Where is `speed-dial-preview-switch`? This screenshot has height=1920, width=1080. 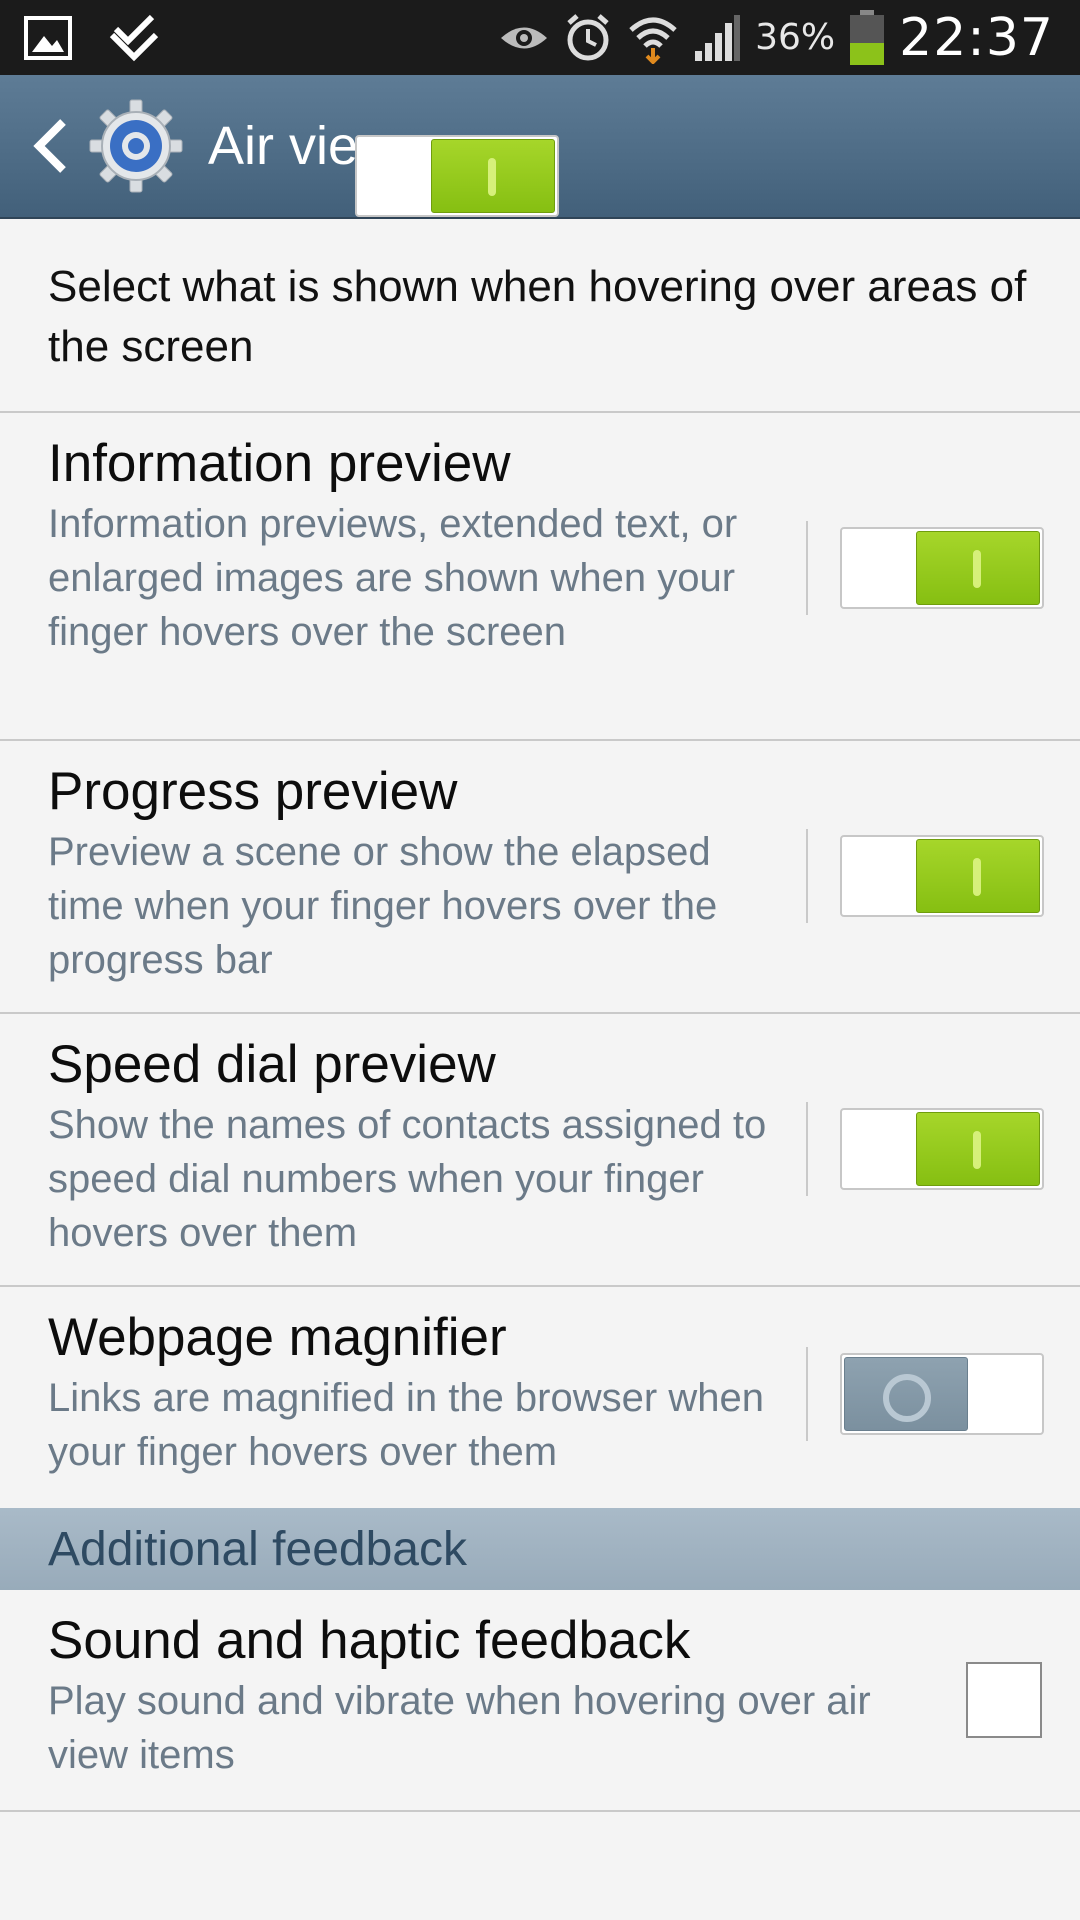 speed-dial-preview-switch is located at coordinates (942, 1149).